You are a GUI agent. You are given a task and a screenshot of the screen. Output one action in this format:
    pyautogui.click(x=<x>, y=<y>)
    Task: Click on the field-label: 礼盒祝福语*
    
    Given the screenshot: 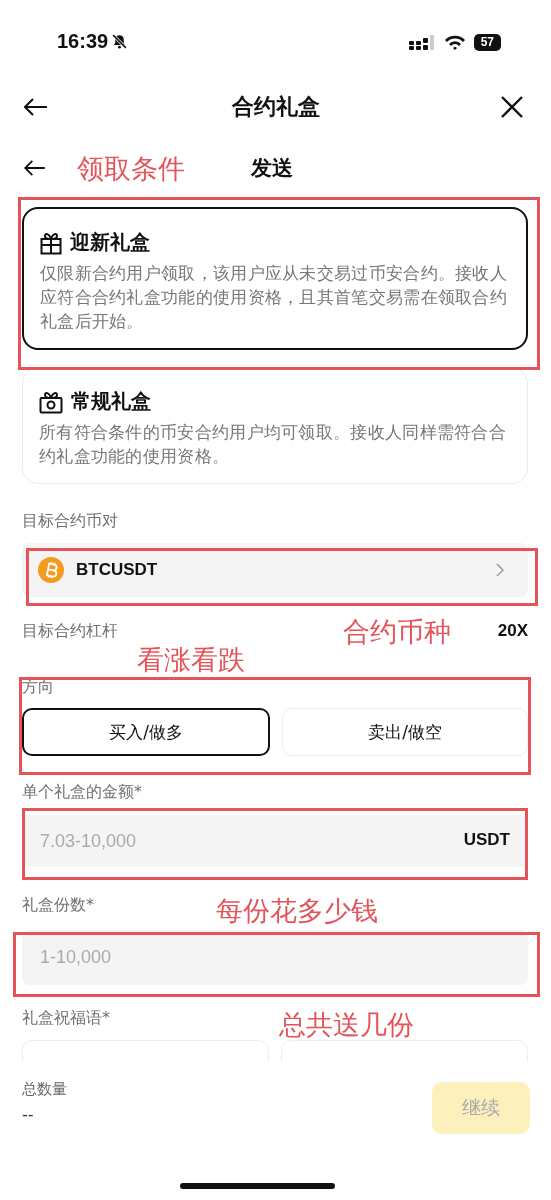 What is the action you would take?
    pyautogui.click(x=66, y=1018)
    